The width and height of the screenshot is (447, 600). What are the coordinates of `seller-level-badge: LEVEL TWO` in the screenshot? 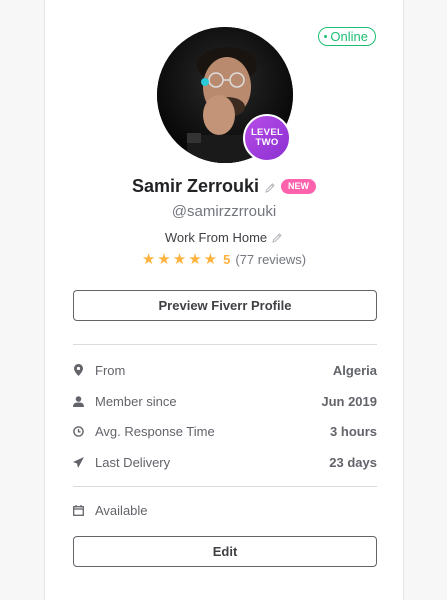 It's located at (267, 138).